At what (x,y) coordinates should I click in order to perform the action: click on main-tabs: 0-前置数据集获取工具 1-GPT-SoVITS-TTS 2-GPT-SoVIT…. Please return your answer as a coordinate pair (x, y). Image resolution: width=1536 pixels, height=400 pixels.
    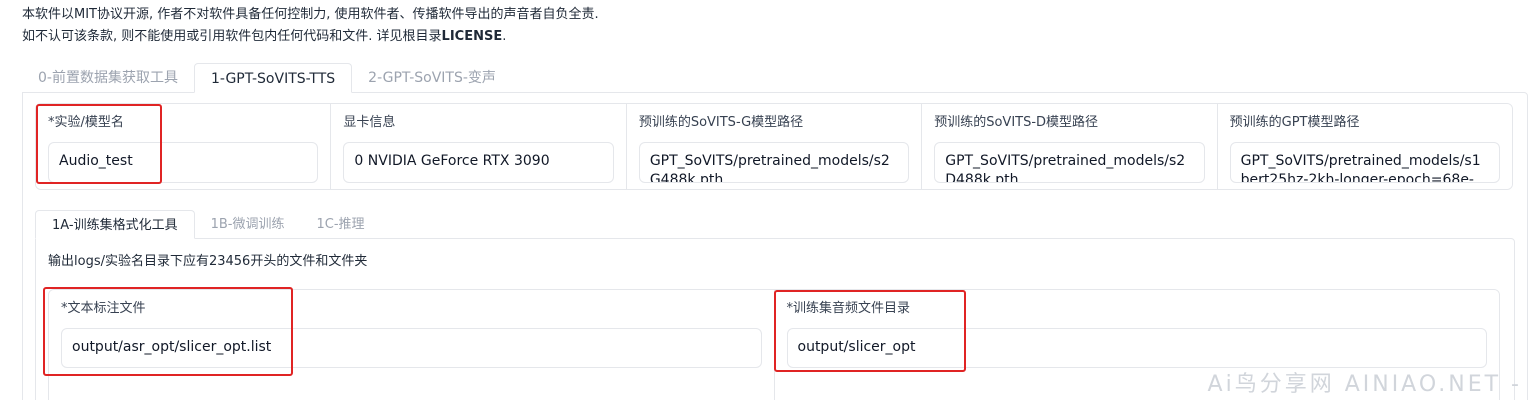
    Looking at the image, I should click on (267, 78).